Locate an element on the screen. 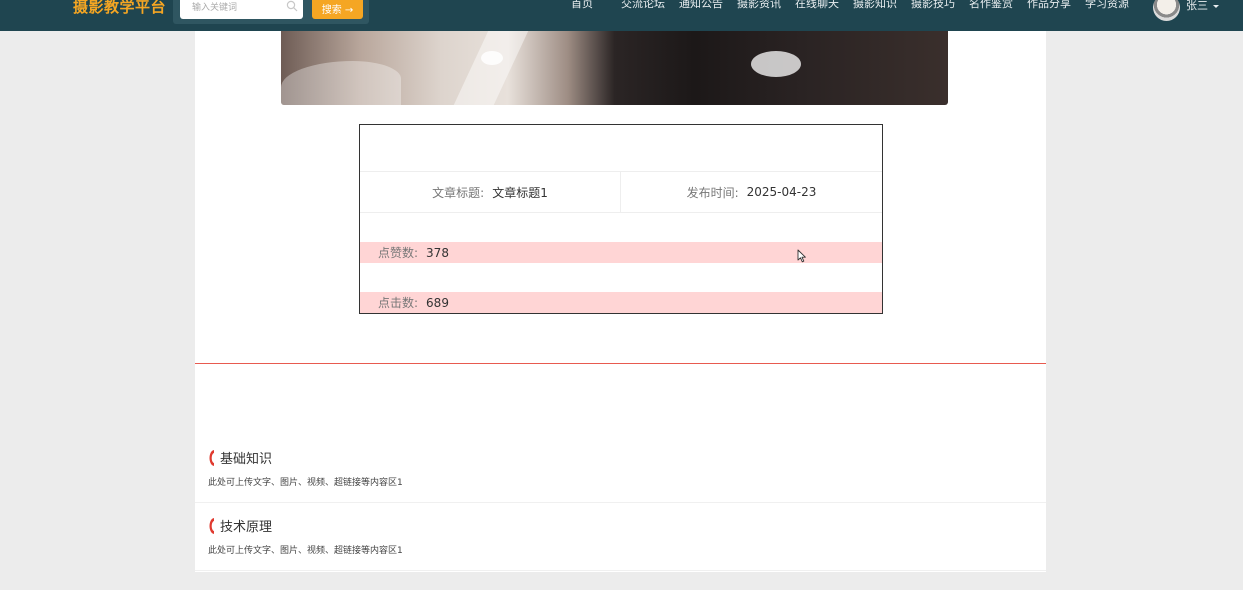 This screenshot has height=590, width=1243. nav-item-chat: 在线聊天 is located at coordinates (817, 5).